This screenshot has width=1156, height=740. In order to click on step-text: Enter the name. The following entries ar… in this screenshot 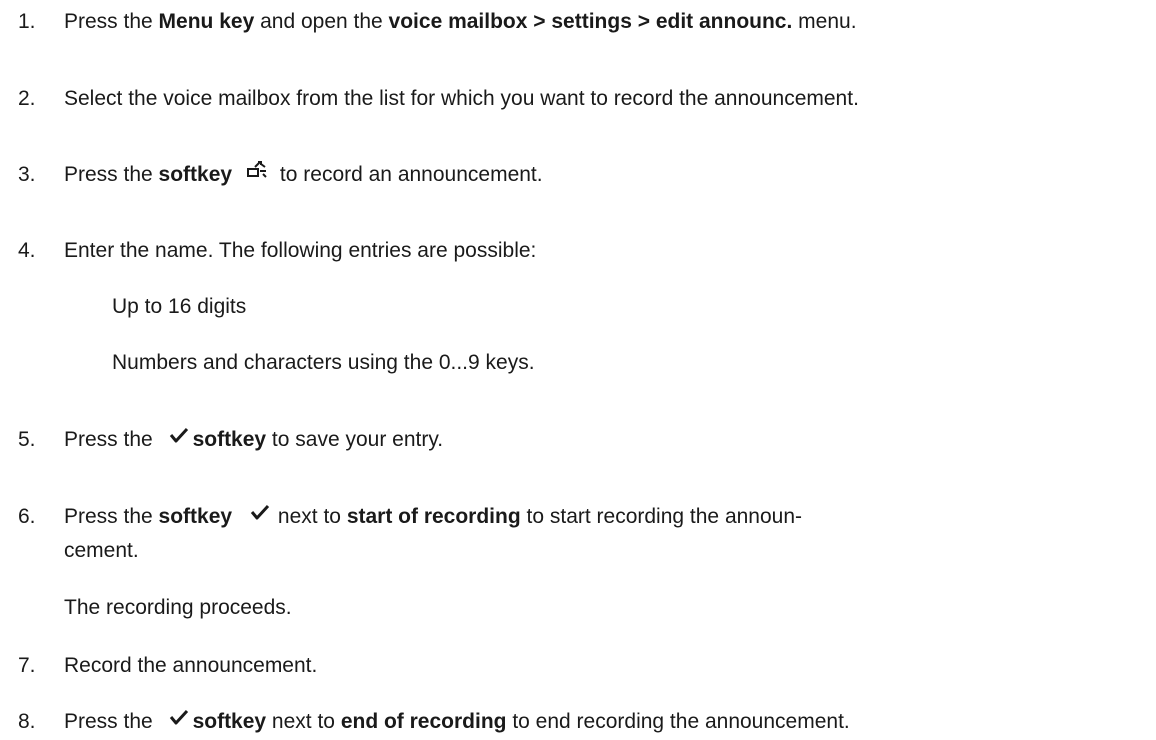, I will do `click(300, 250)`.